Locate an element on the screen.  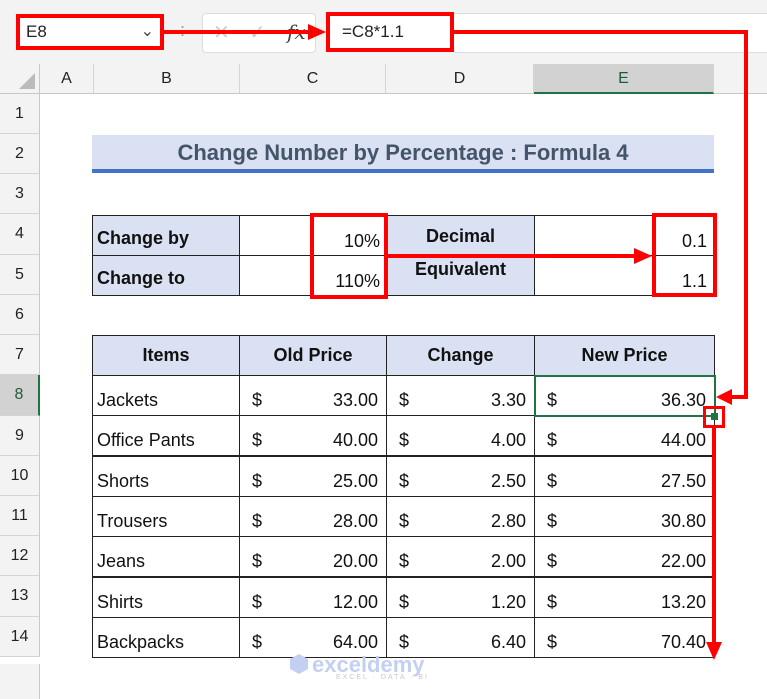
watermark-tagline: EXCEL · DATA · BI is located at coordinates (382, 677).